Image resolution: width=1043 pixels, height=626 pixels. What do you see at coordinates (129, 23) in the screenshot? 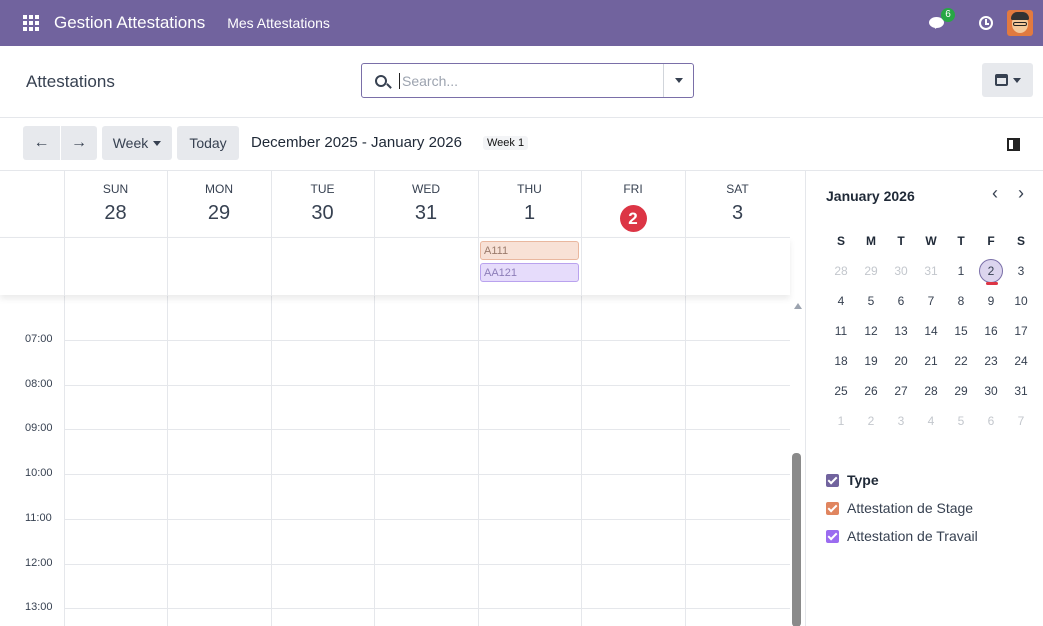
I see `app-name: Gestion Attestations` at bounding box center [129, 23].